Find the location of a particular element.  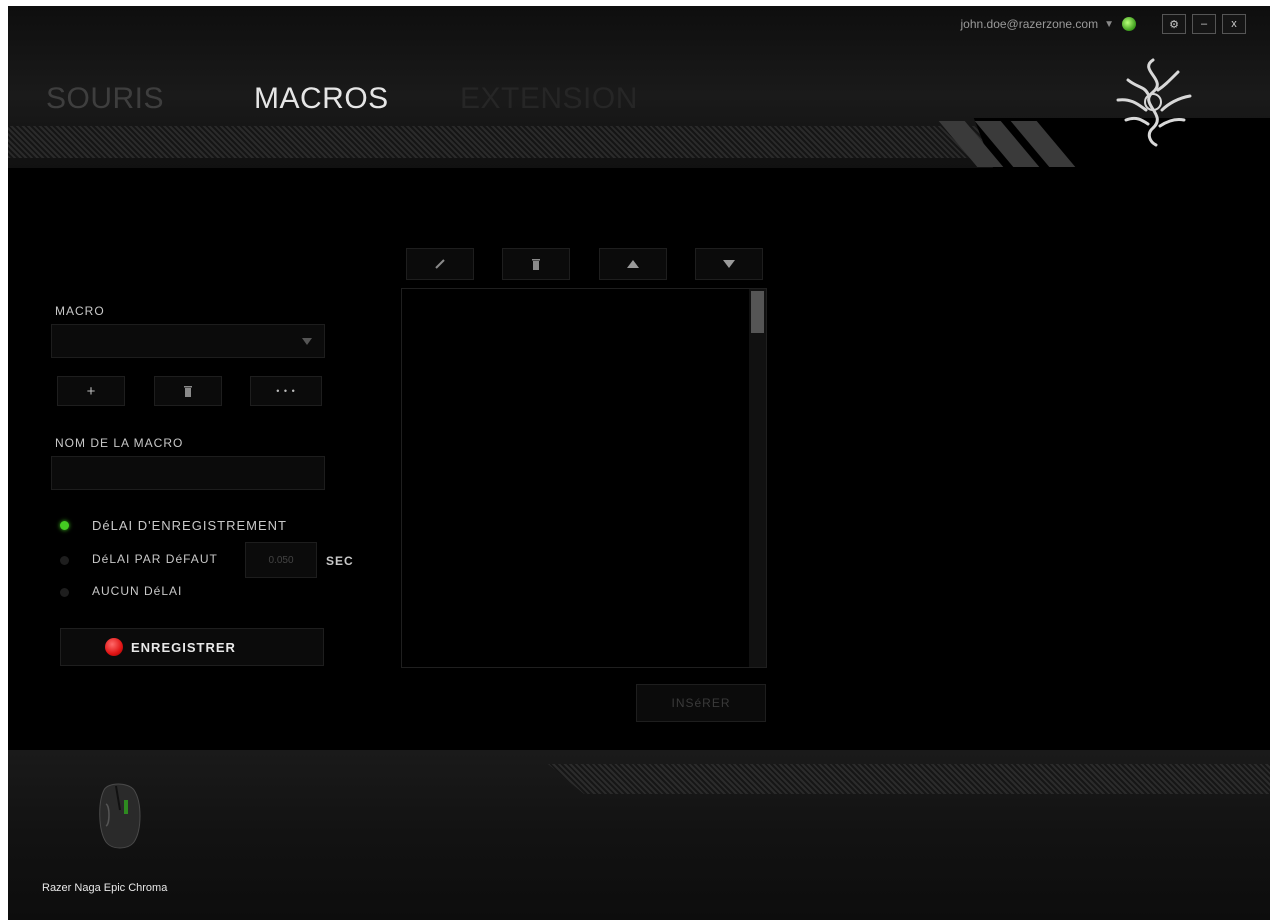

pencil-icon is located at coordinates (440, 264).